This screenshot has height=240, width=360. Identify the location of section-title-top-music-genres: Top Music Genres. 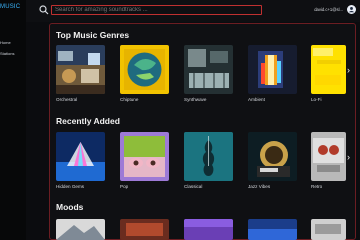
(93, 35).